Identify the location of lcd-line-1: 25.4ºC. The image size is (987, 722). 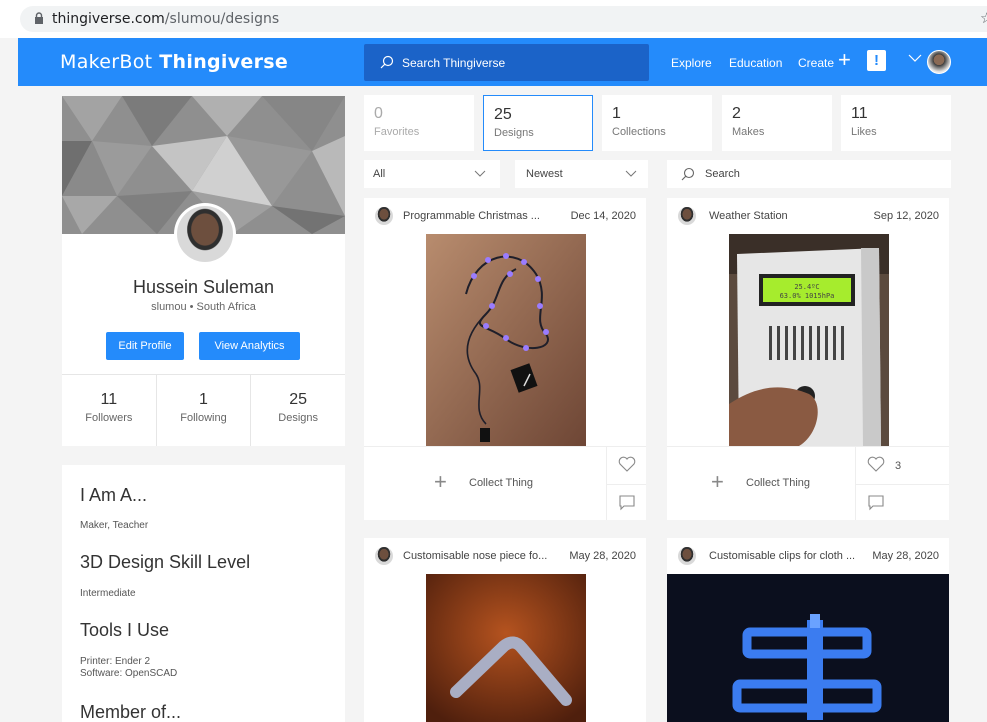
(806, 287).